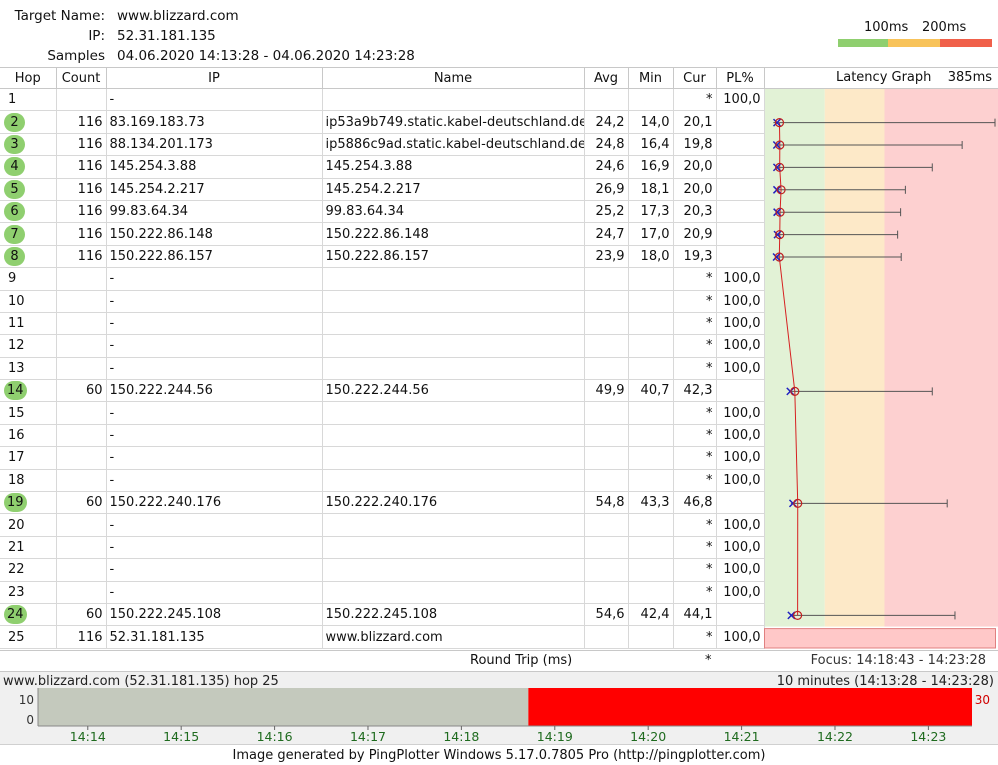 Image resolution: width=998 pixels, height=765 pixels. Describe the element at coordinates (382, 369) in the screenshot. I see `hop-row: 13 - * 100,0` at that location.